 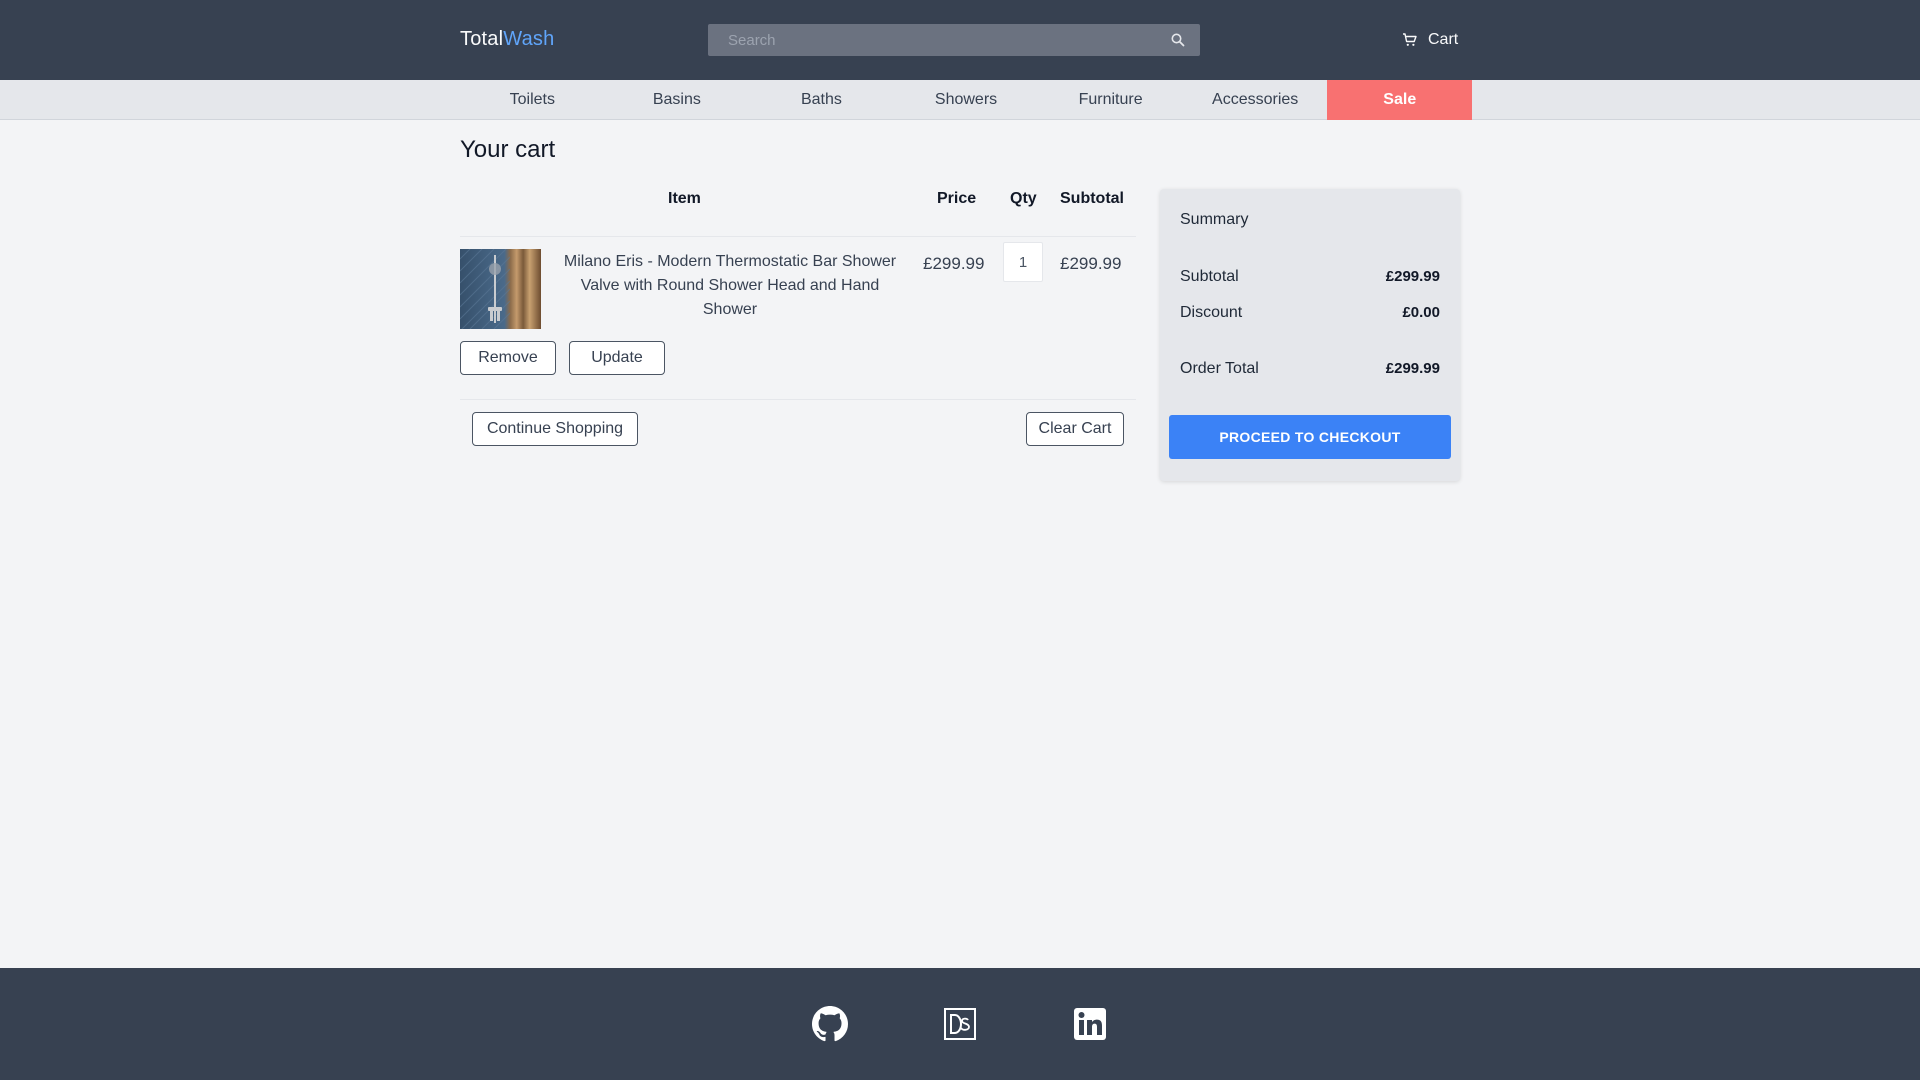 I want to click on site-logo: TotalWash, so click(x=507, y=39).